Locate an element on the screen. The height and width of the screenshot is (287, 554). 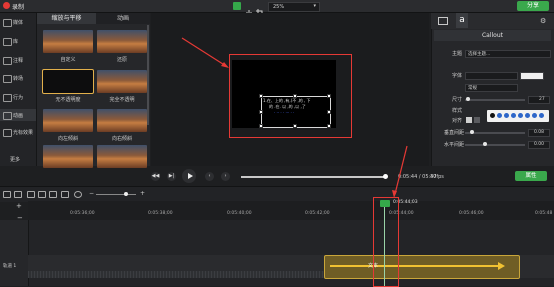
annotation-arrow-timeline is located at coordinates (401, 170).